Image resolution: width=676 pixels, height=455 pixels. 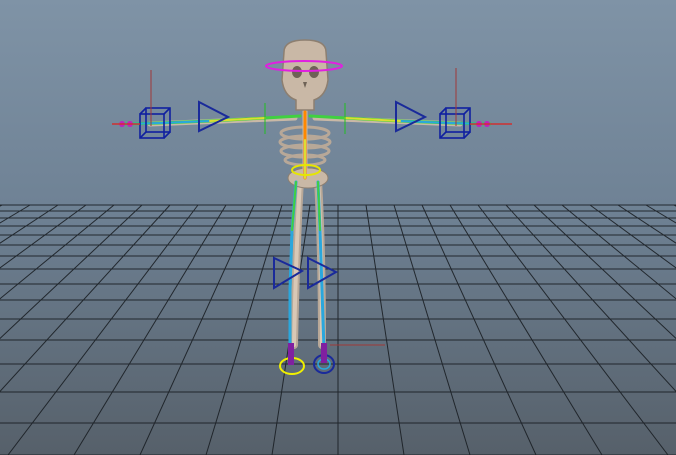 What do you see at coordinates (324, 358) in the screenshot?
I see `right-foot-control-ring-icon` at bounding box center [324, 358].